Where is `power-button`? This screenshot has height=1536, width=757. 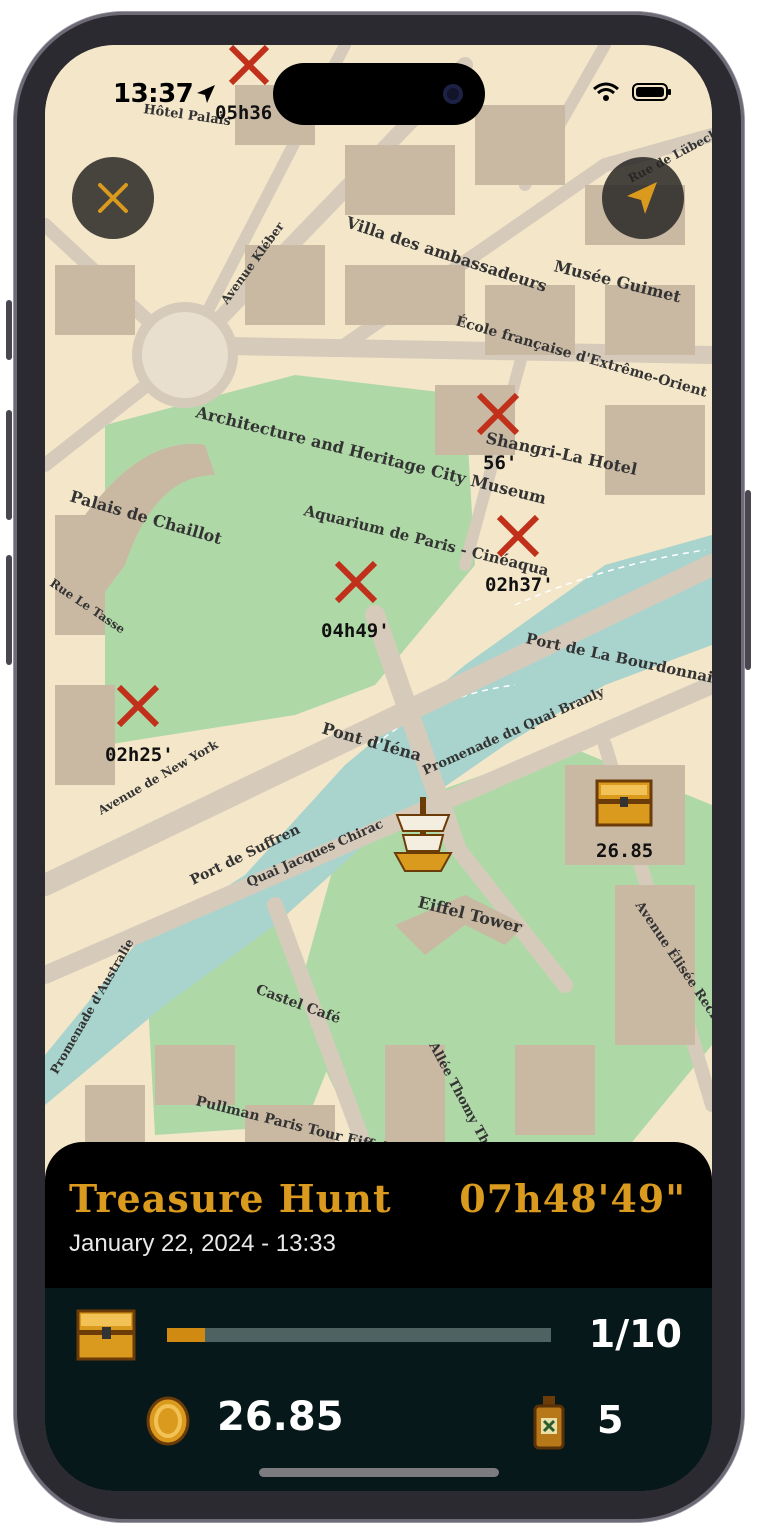 power-button is located at coordinates (748, 580).